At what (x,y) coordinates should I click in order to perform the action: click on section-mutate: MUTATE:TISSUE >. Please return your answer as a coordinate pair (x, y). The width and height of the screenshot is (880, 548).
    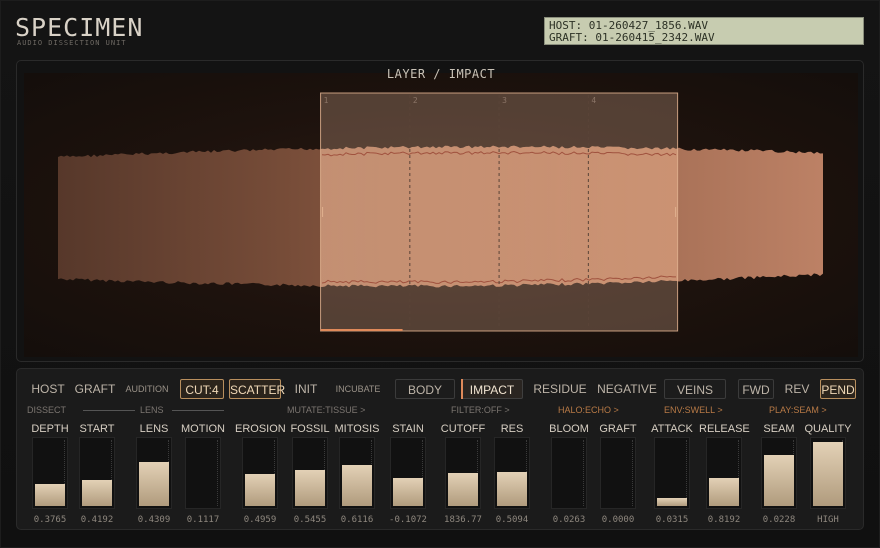
    Looking at the image, I should click on (326, 410).